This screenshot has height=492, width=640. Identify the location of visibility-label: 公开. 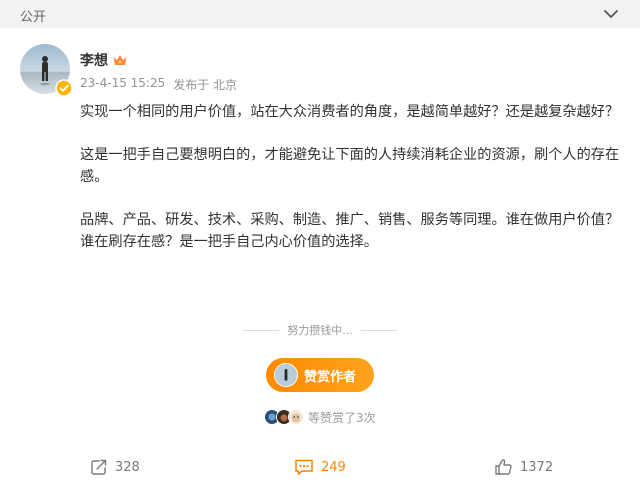
(33, 17).